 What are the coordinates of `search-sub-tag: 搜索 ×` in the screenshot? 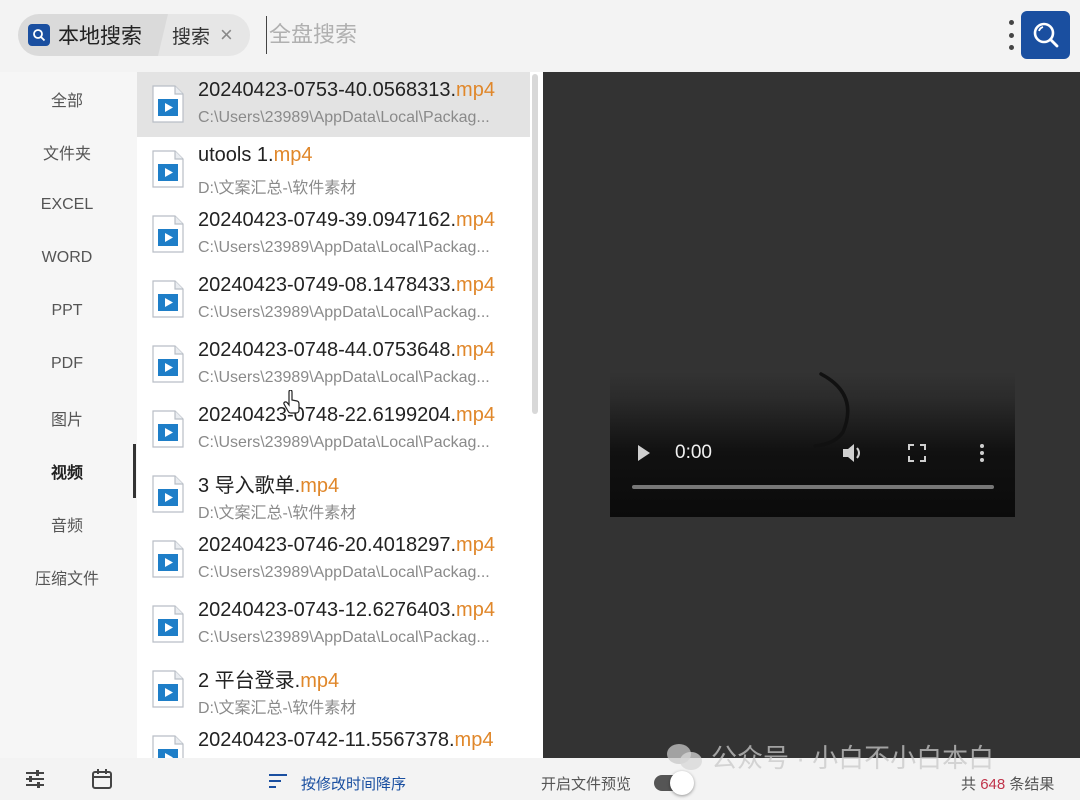 It's located at (204, 35).